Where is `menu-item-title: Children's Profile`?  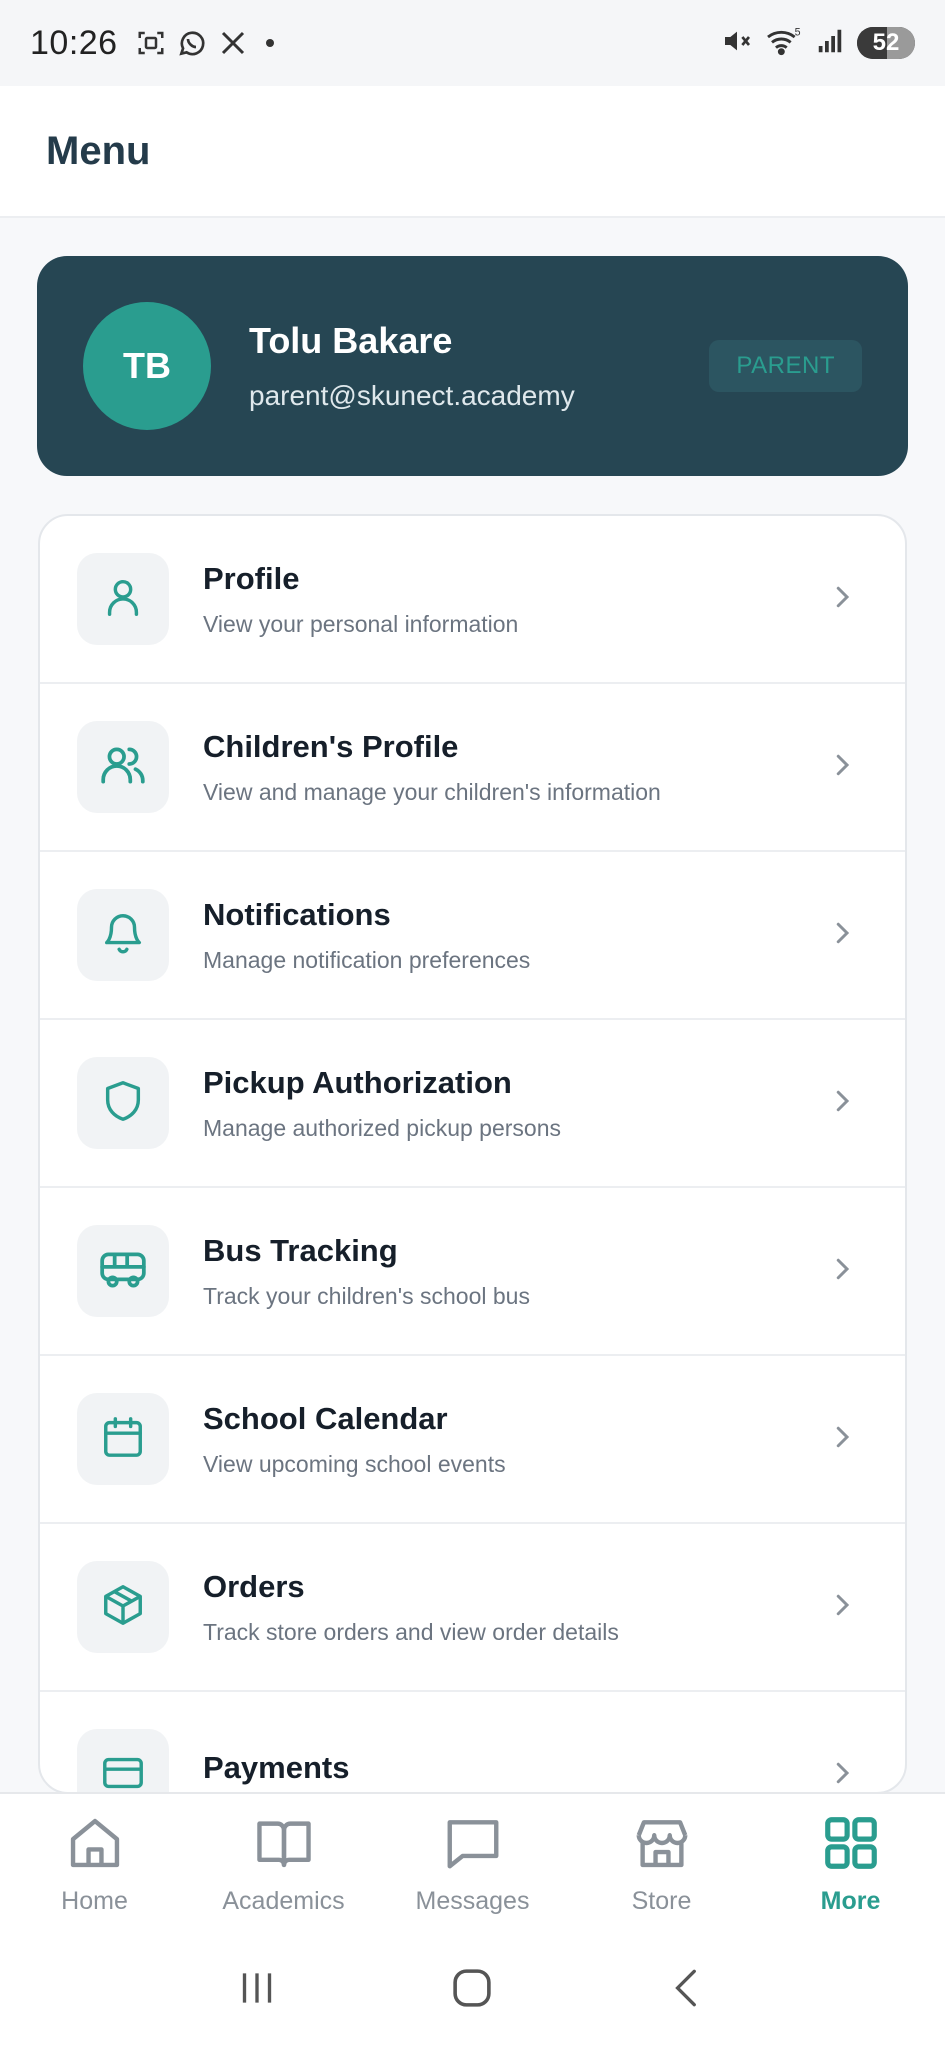
menu-item-title: Children's Profile is located at coordinates (331, 746).